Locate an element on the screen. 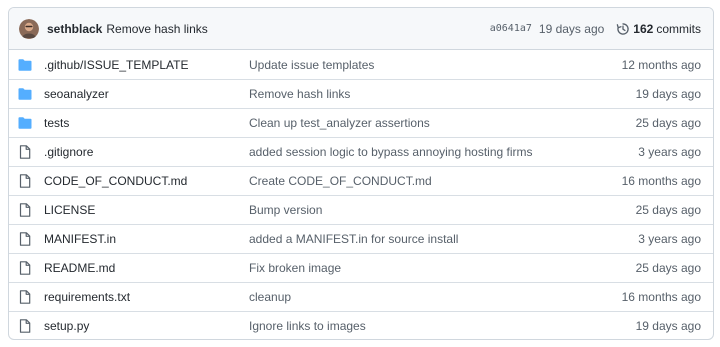  author-avatar is located at coordinates (29, 28).